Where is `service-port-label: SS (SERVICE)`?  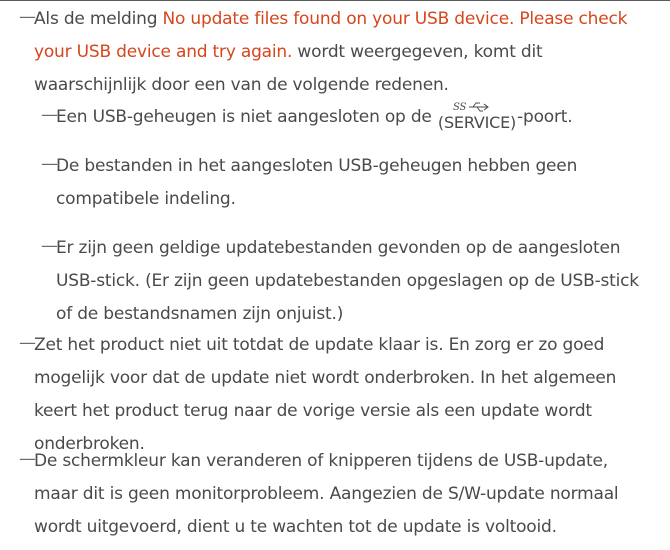
service-port-label: SS (SERVICE) is located at coordinates (477, 117).